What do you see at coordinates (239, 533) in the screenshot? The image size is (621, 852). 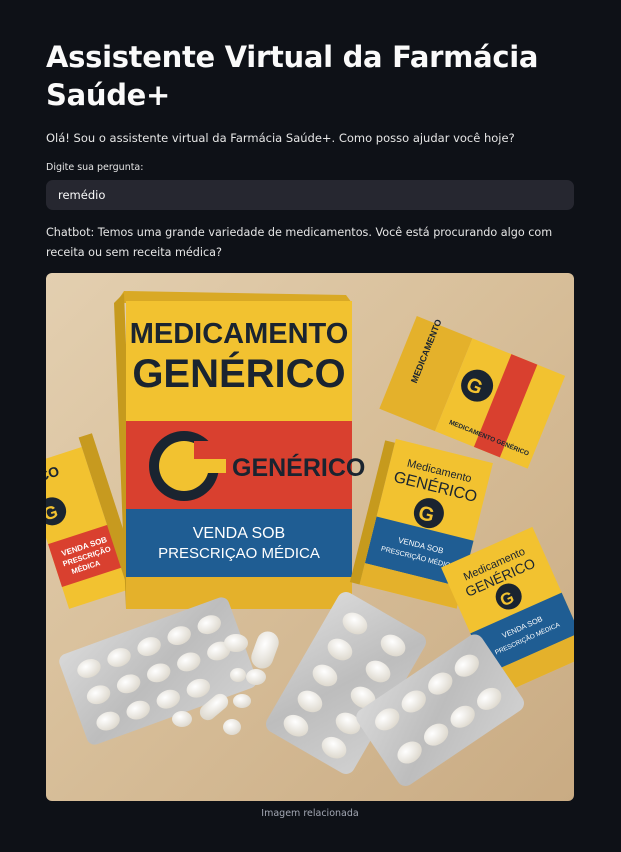 I see `box-main-rx-1: VENDA SOB` at bounding box center [239, 533].